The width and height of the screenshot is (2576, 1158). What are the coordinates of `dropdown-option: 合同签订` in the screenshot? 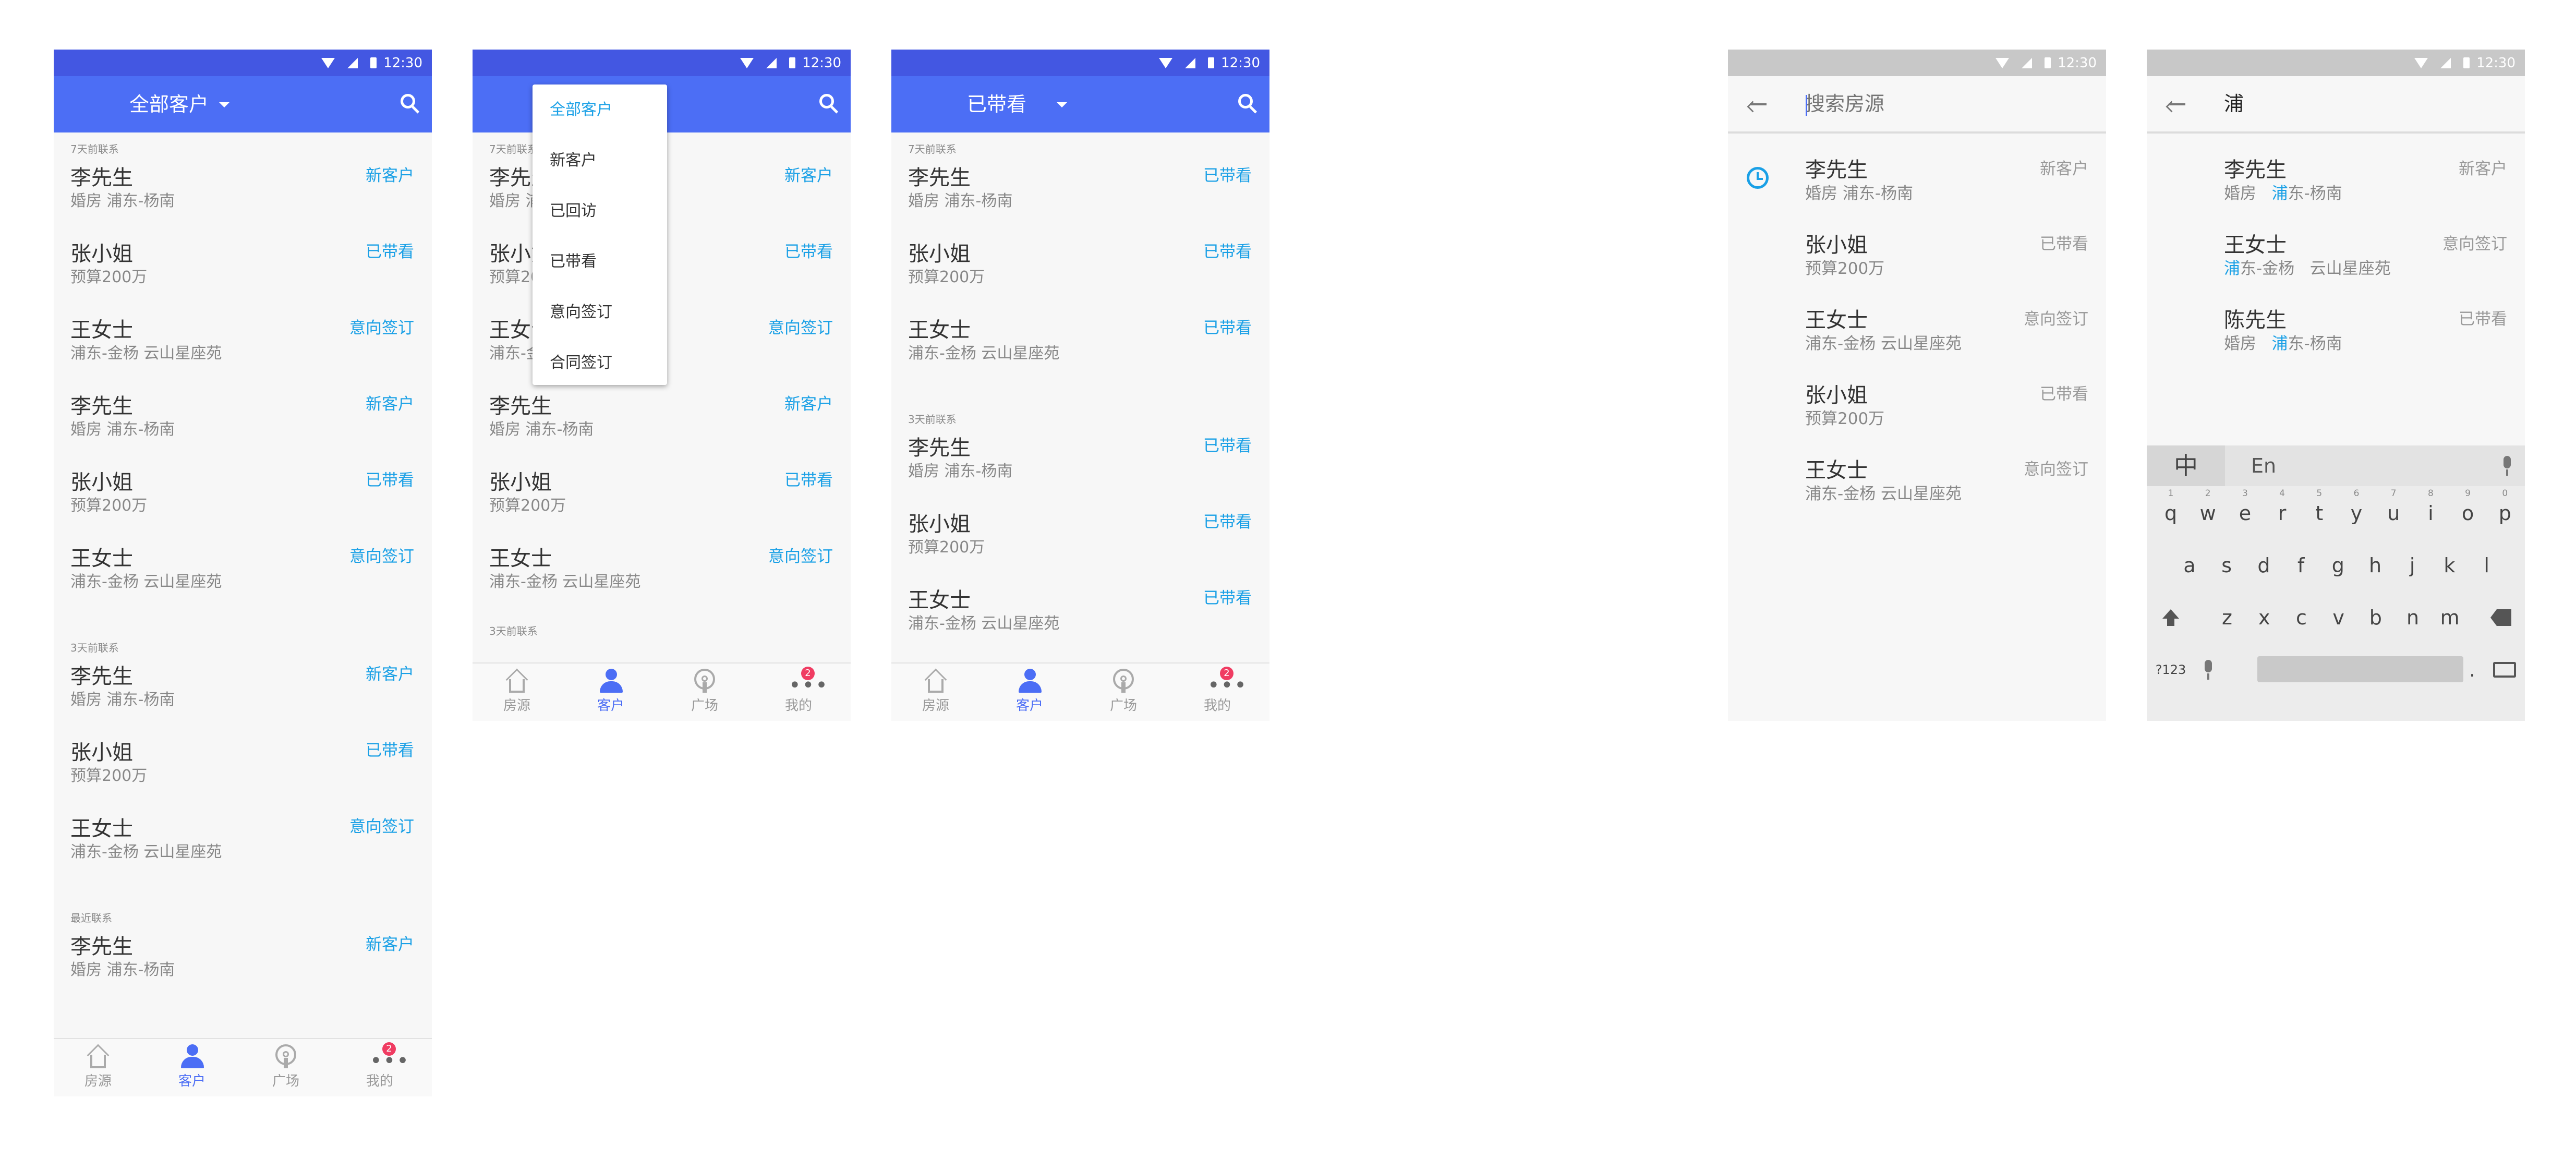 It's located at (581, 363).